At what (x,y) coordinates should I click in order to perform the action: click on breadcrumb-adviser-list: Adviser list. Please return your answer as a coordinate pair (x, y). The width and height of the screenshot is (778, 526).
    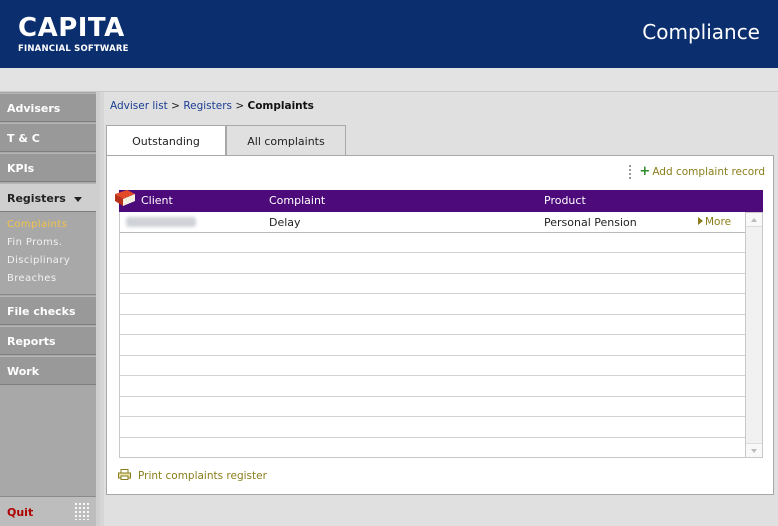
    Looking at the image, I should click on (139, 106).